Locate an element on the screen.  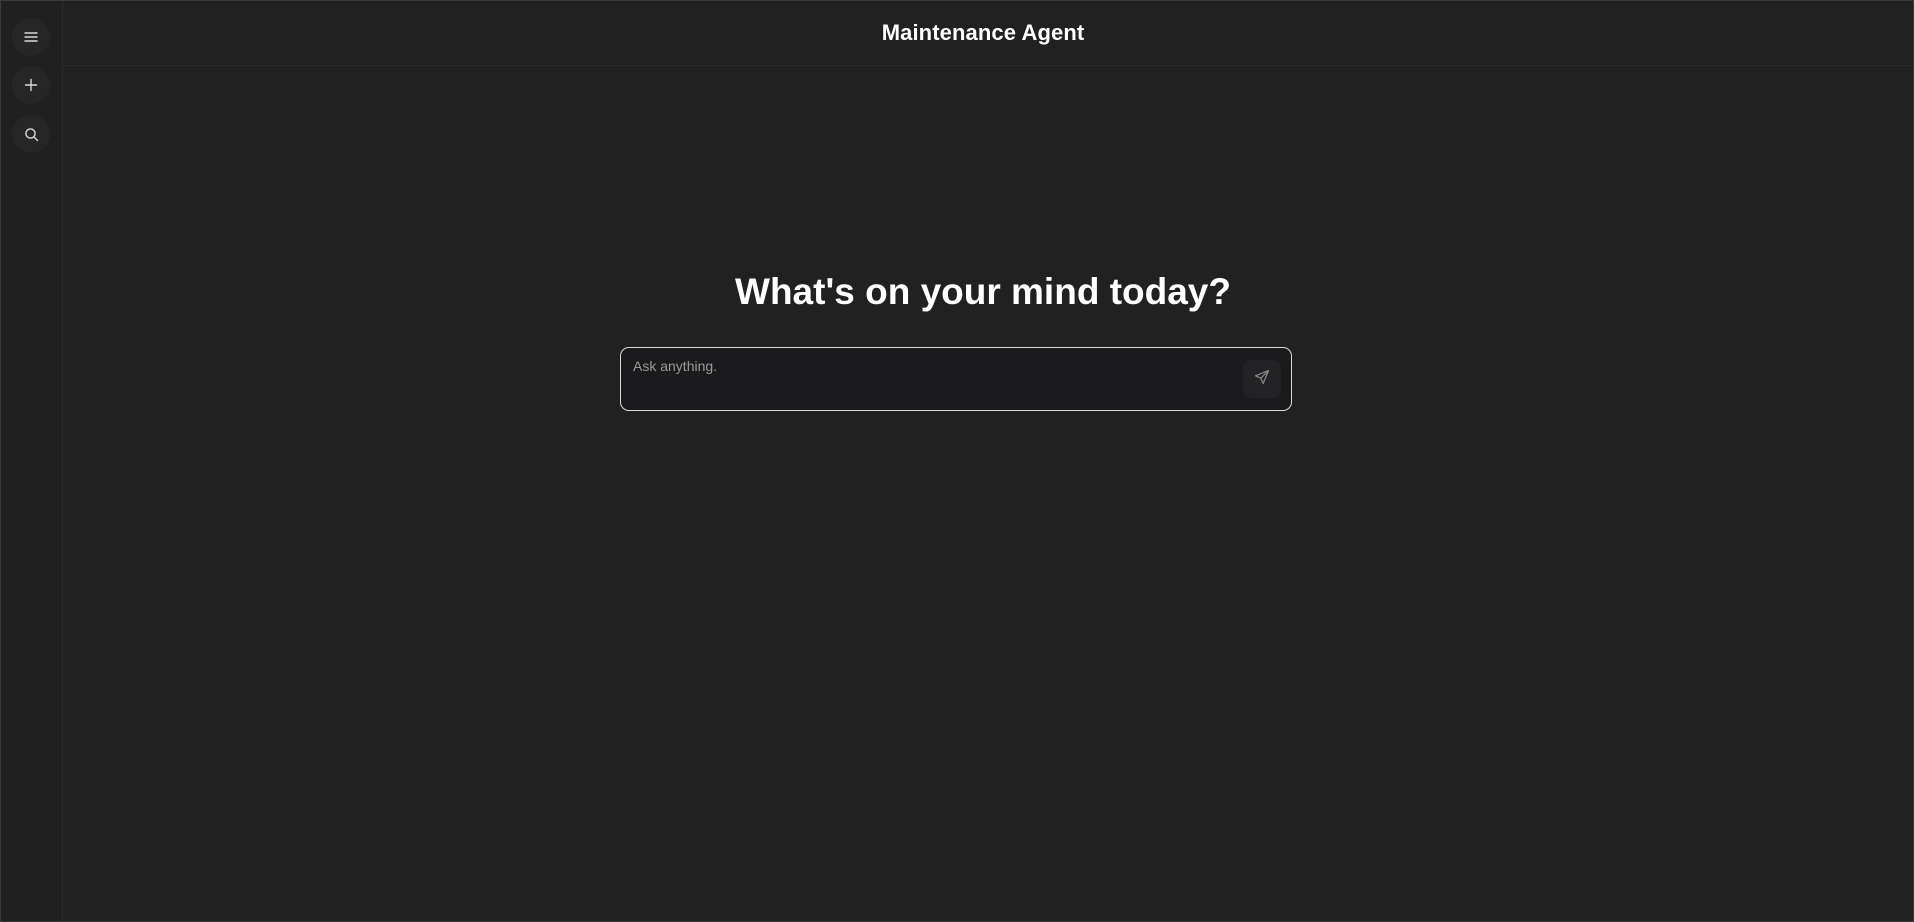
sidebar-rail is located at coordinates (32, 461).